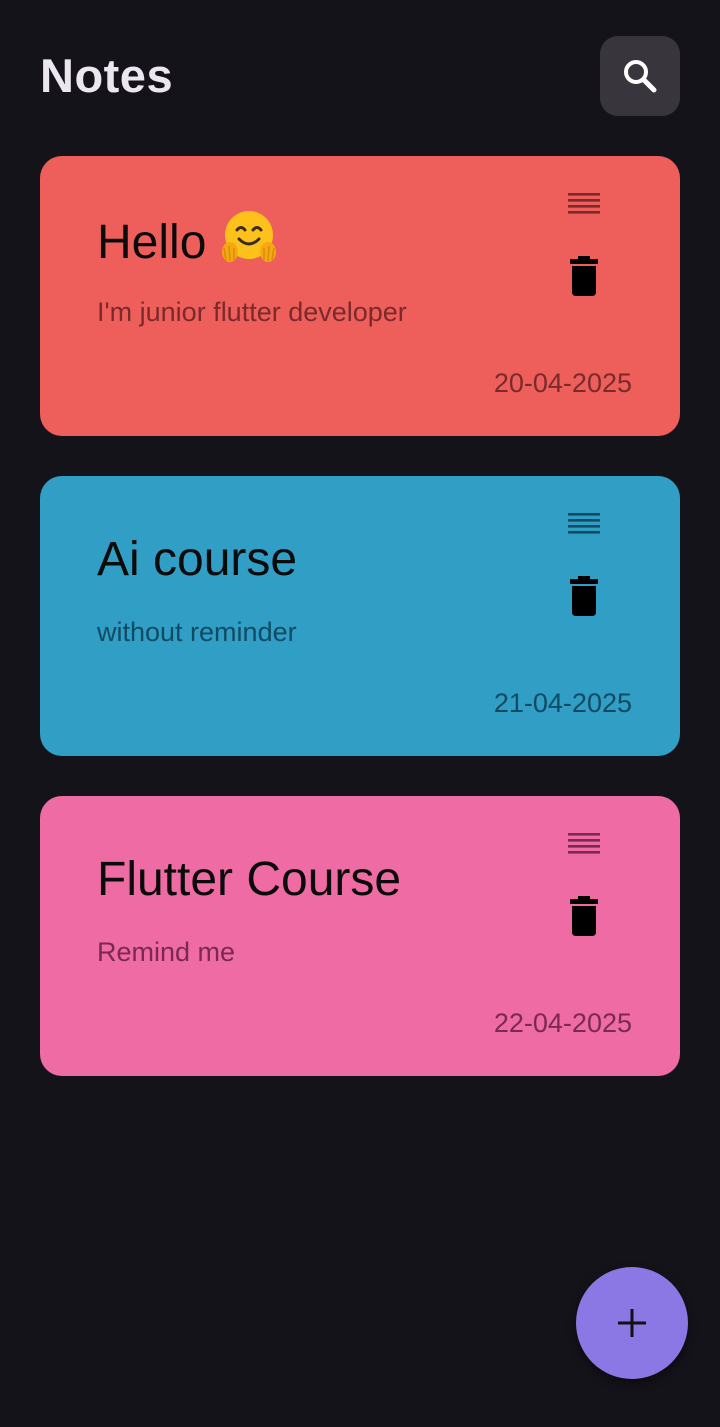  Describe the element at coordinates (562, 703) in the screenshot. I see `note-date: 21-04-2025` at that location.